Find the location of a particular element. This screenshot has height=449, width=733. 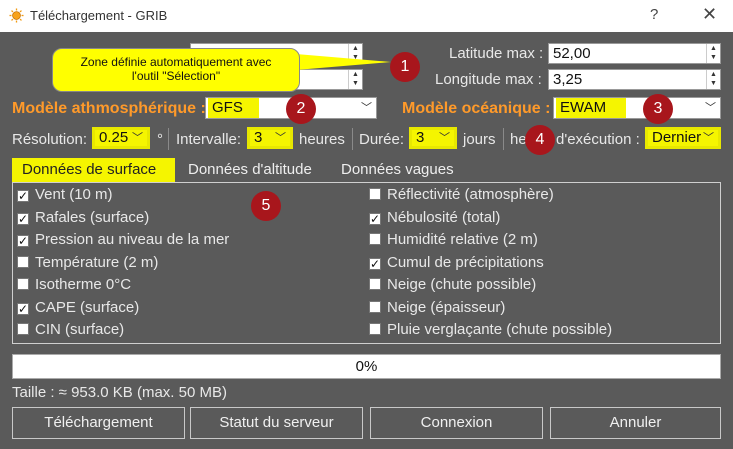

checkbox-label: Pression au niveau de la mer is located at coordinates (132, 239).